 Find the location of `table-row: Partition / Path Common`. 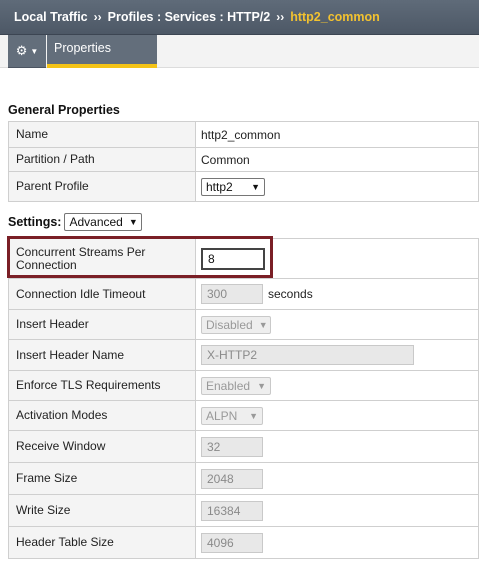

table-row: Partition / Path Common is located at coordinates (243, 159).